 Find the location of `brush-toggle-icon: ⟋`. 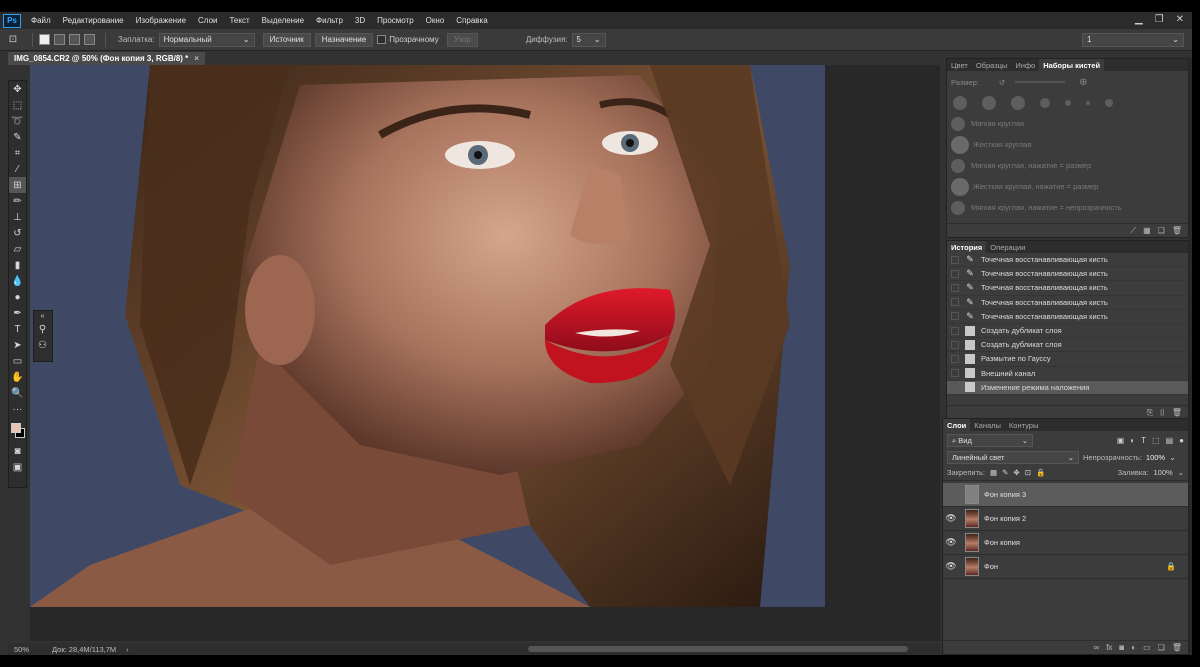

brush-toggle-icon: ⟋ is located at coordinates (1134, 231).